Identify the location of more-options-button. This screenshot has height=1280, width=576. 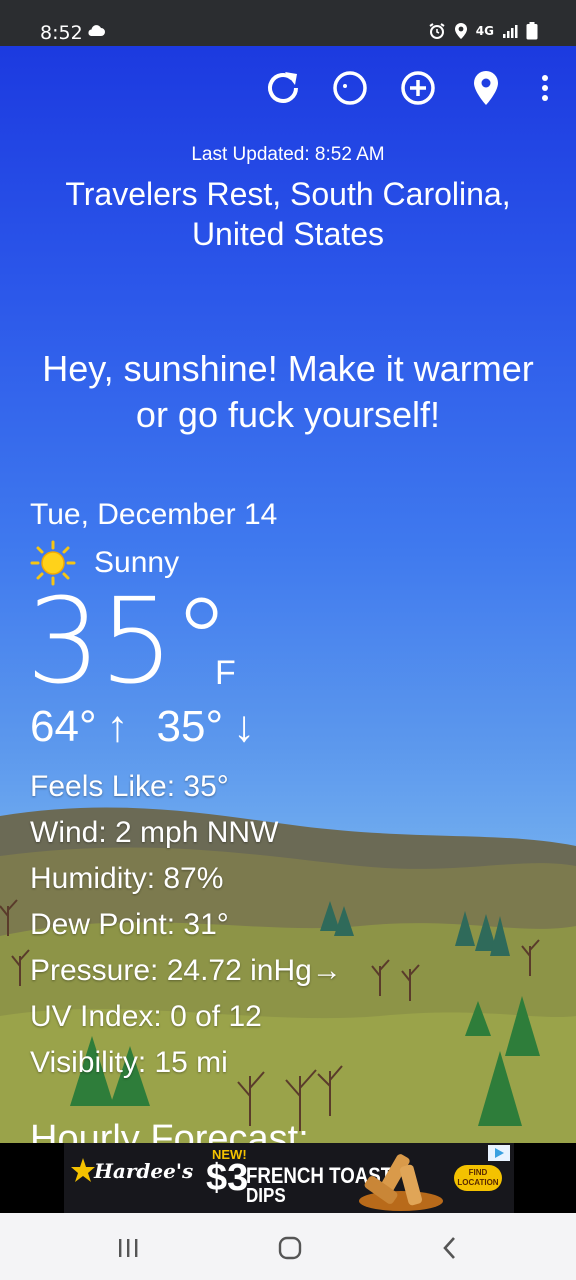
(545, 88).